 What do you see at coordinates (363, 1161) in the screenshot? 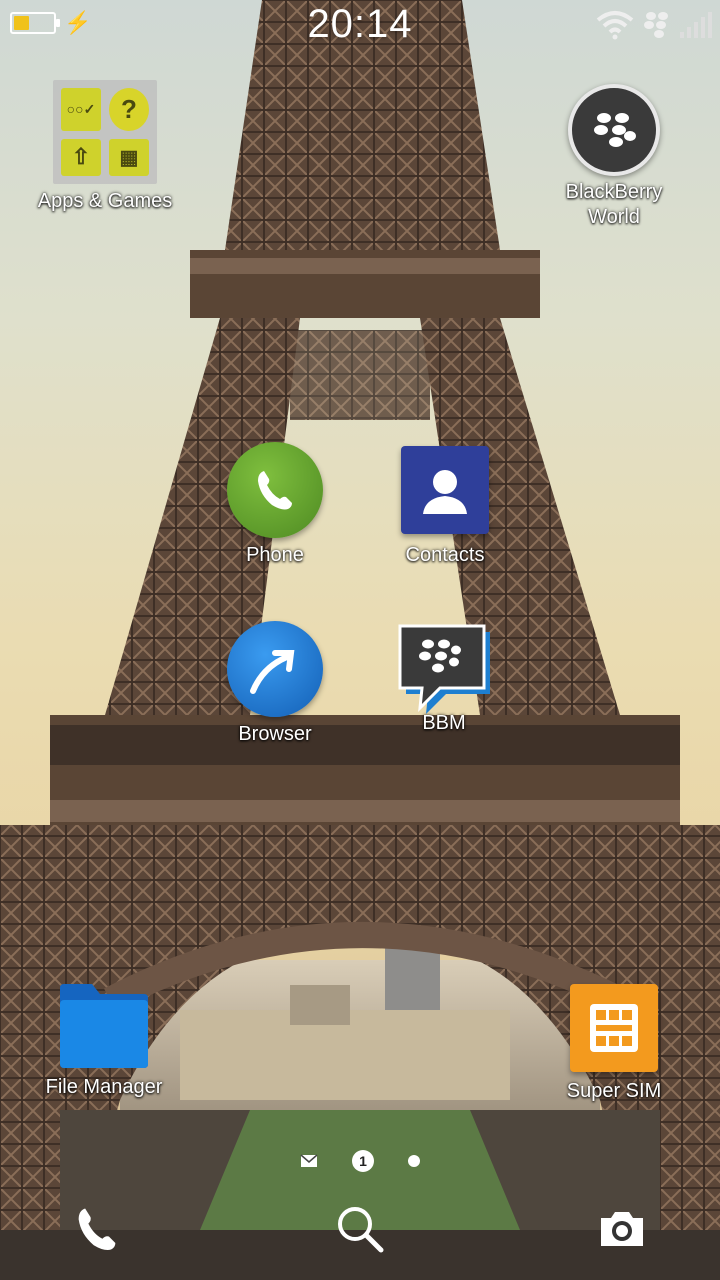
I see `current-page-indicator: 1` at bounding box center [363, 1161].